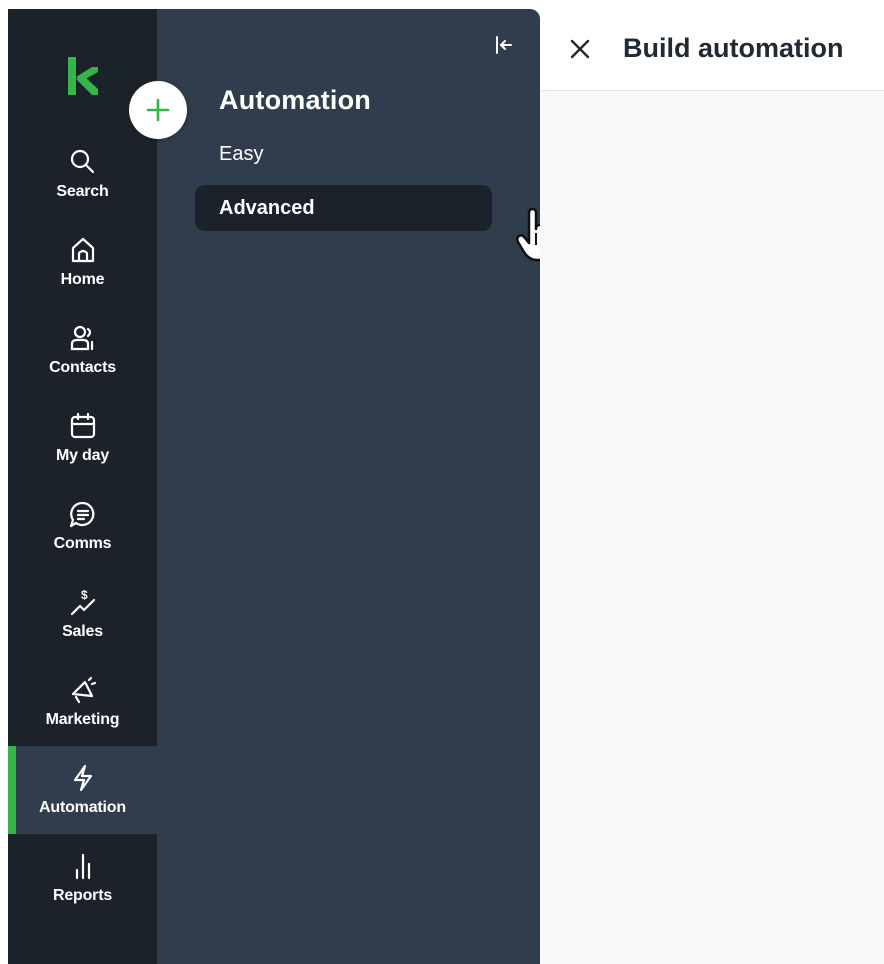 This screenshot has width=884, height=964. What do you see at coordinates (343, 154) in the screenshot?
I see `submenu-item-easy: Easy` at bounding box center [343, 154].